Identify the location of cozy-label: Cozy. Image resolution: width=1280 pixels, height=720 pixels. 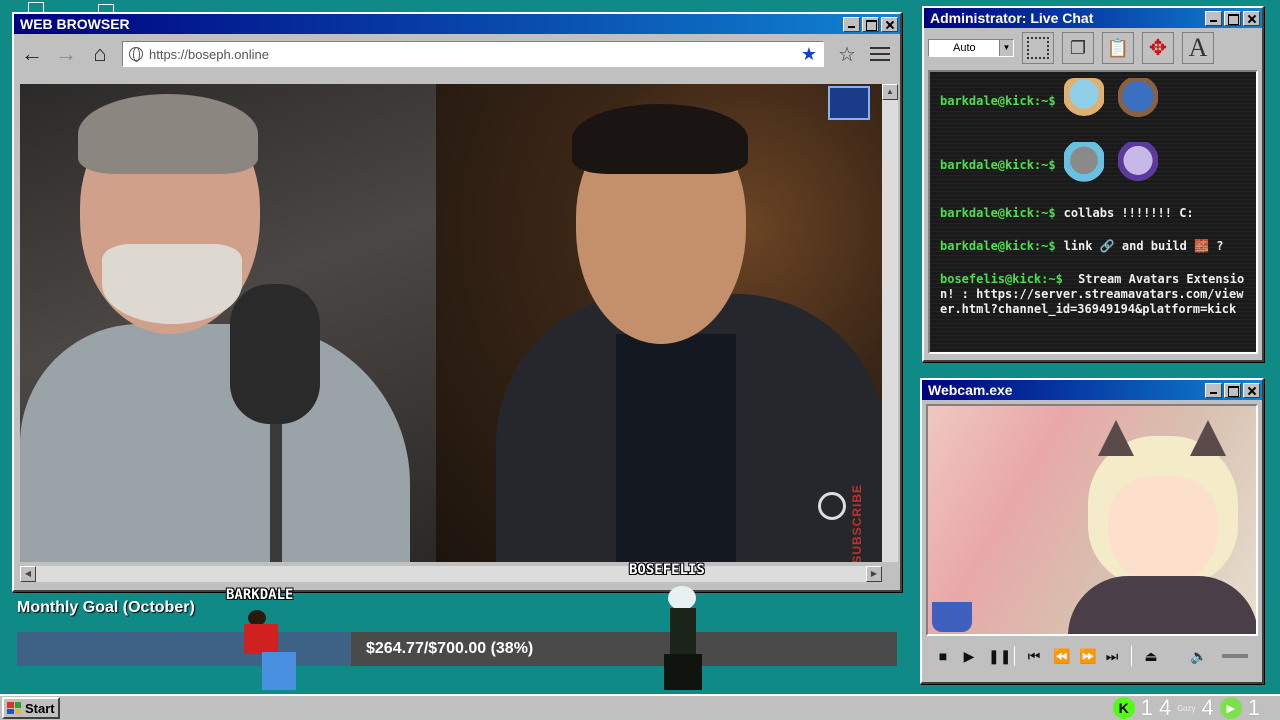
(1186, 708).